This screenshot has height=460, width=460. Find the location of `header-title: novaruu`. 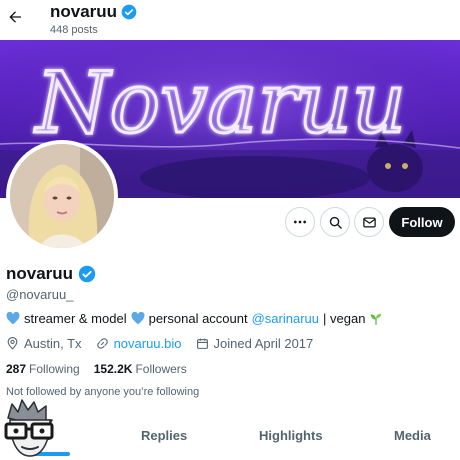

header-title: novaruu is located at coordinates (93, 12).